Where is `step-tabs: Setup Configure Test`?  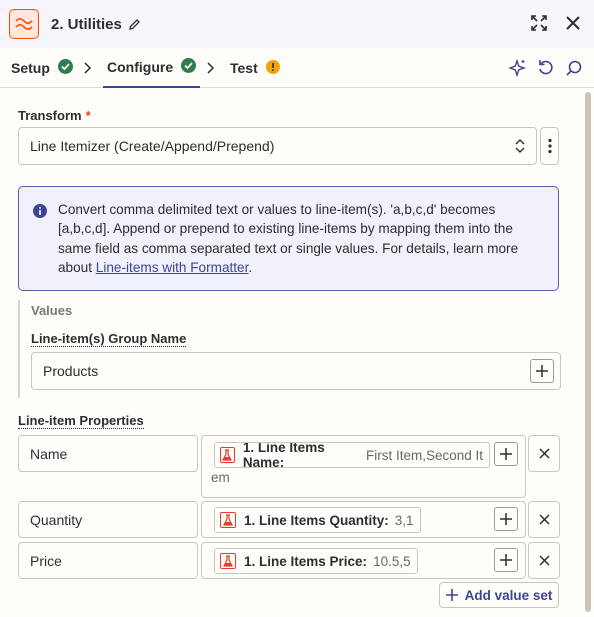 step-tabs: Setup Configure Test is located at coordinates (297, 68).